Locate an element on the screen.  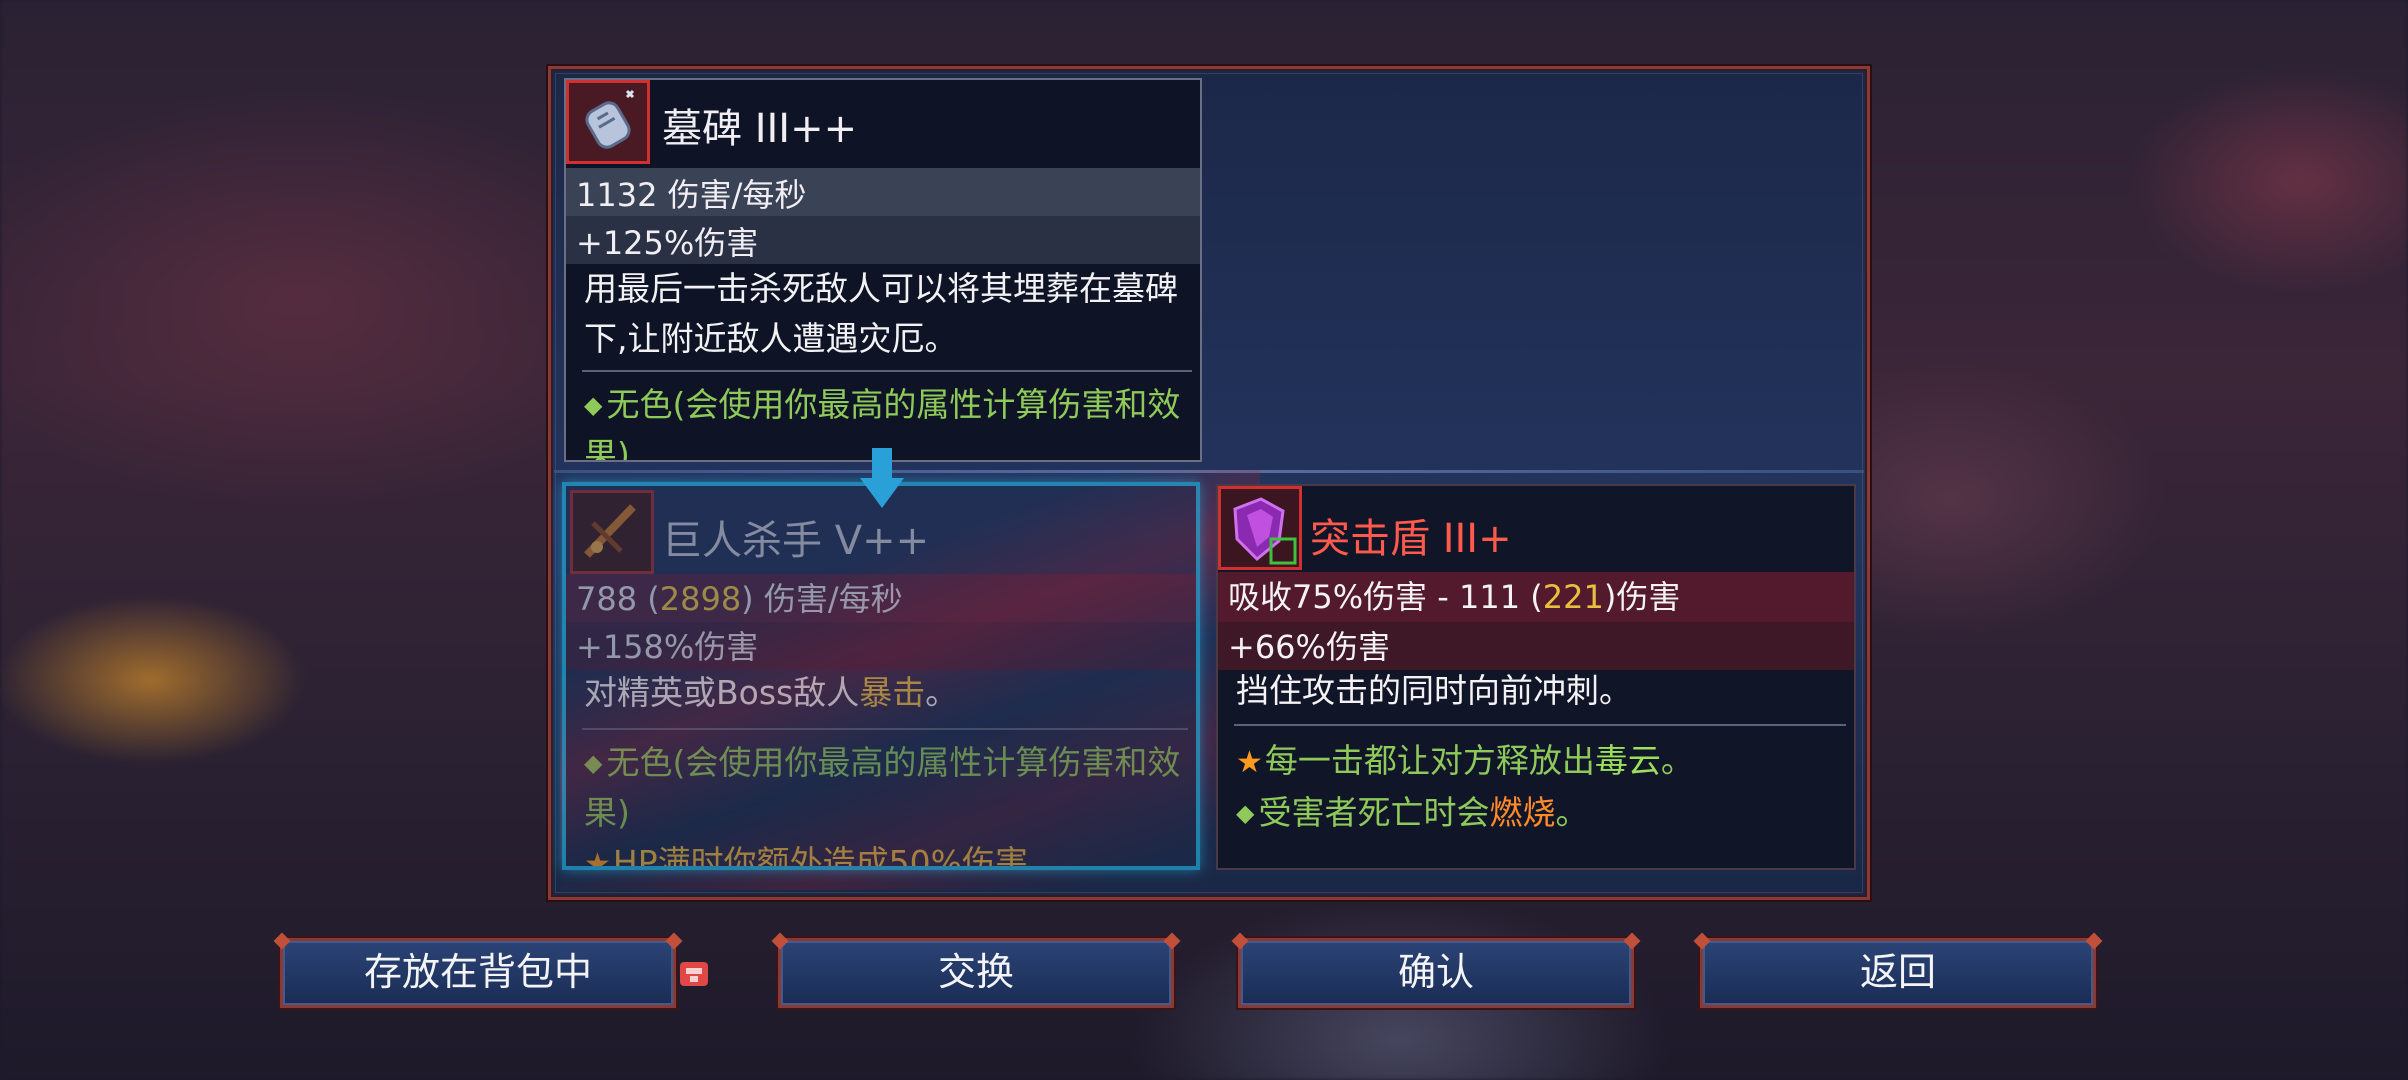
feature-text: 每一击都让对方释放出 is located at coordinates (1429, 760).